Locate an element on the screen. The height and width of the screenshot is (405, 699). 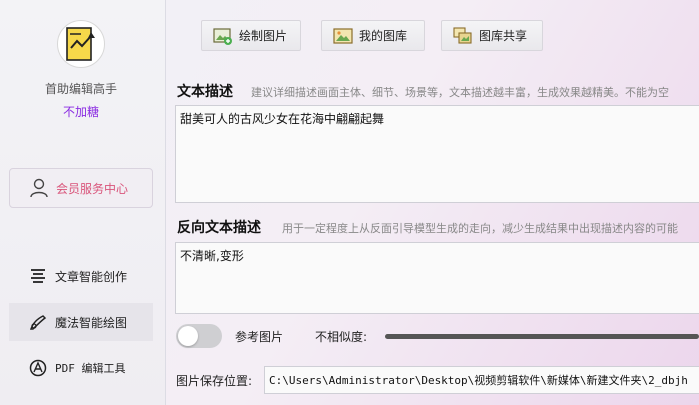
tab-bar: 绘制图片 我的图库 图库共享 is located at coordinates (433, 36).